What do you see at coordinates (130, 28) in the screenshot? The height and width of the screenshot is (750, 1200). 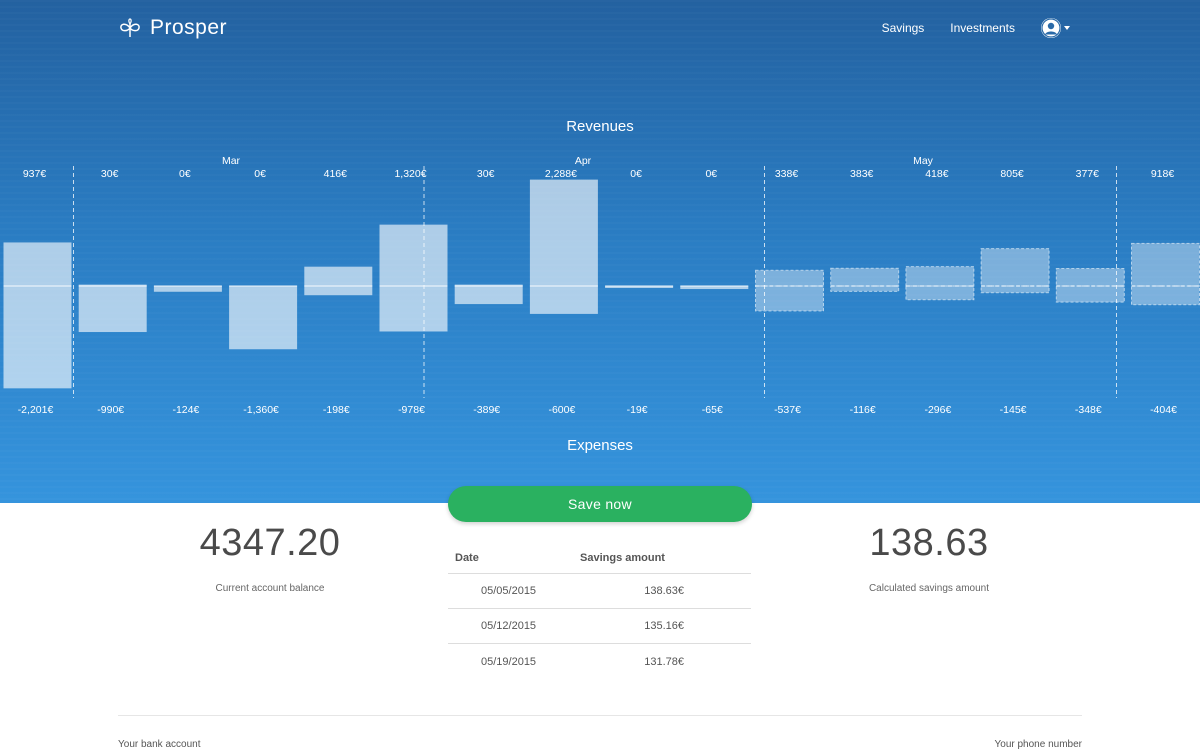 I see `sprout-logo-icon` at bounding box center [130, 28].